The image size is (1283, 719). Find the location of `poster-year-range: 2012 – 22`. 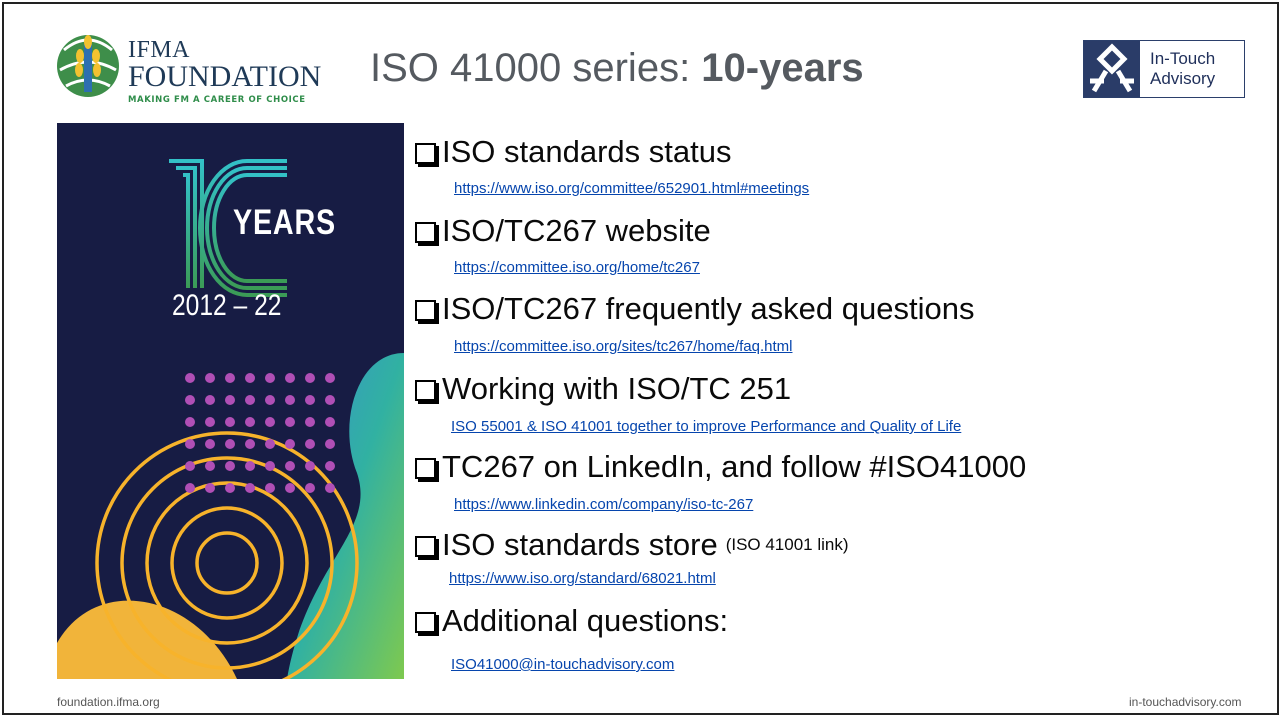

poster-year-range: 2012 – 22 is located at coordinates (227, 305).